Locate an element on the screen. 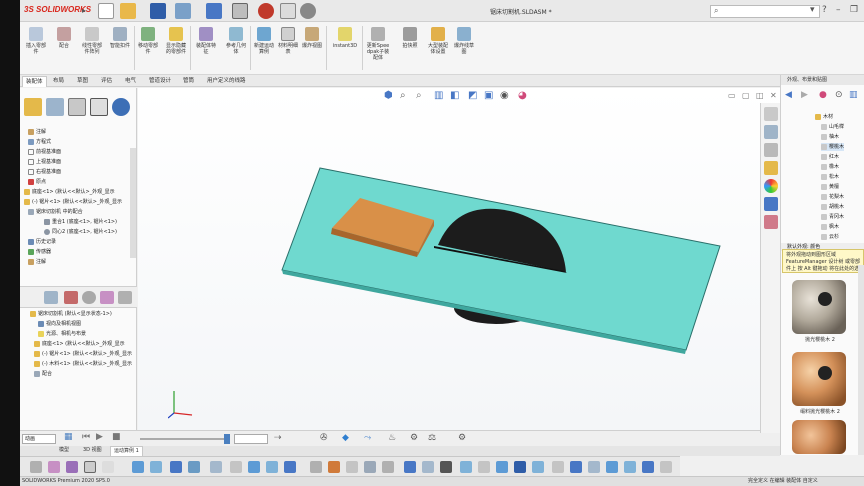  exploded-view-button: 爆炸视图 is located at coordinates (312, 48).